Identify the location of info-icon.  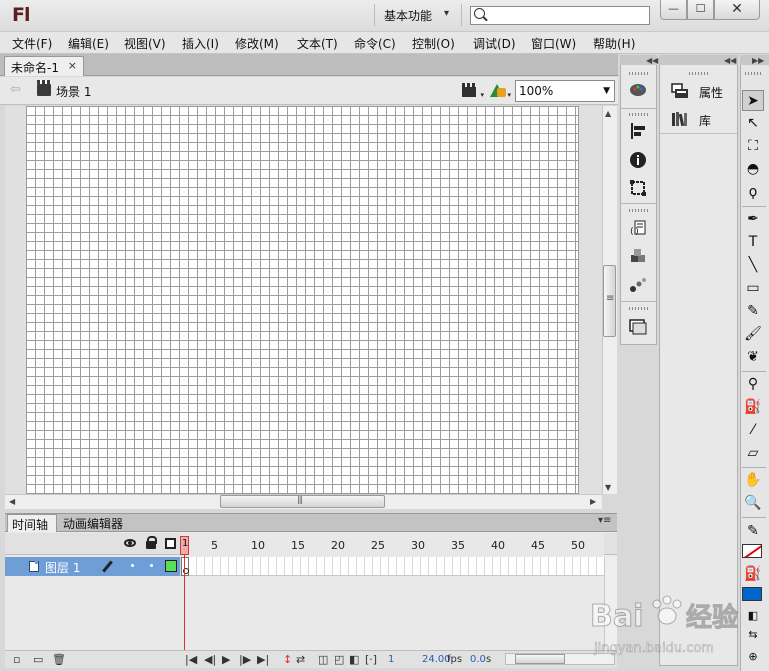
(638, 160).